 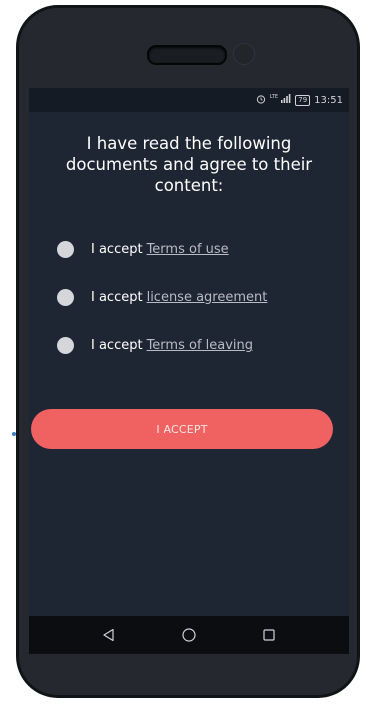 What do you see at coordinates (187, 55) in the screenshot?
I see `phone-speaker` at bounding box center [187, 55].